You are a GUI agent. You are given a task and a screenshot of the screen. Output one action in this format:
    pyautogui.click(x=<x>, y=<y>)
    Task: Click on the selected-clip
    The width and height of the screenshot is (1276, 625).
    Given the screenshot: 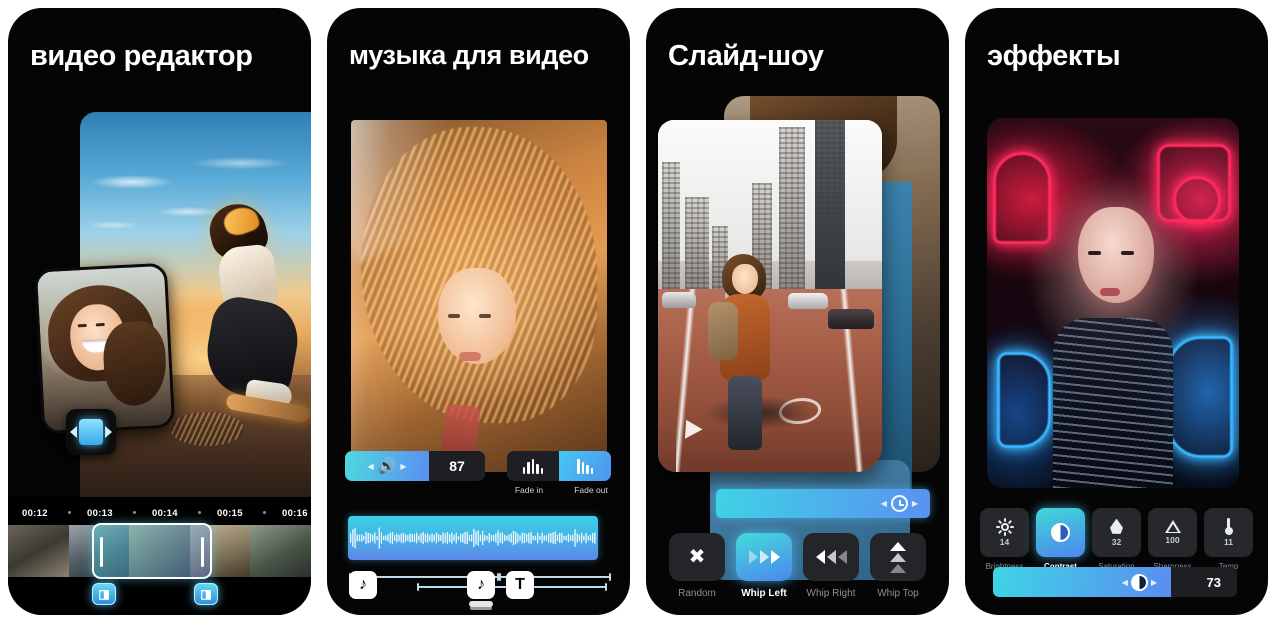 What is the action you would take?
    pyautogui.click(x=152, y=551)
    